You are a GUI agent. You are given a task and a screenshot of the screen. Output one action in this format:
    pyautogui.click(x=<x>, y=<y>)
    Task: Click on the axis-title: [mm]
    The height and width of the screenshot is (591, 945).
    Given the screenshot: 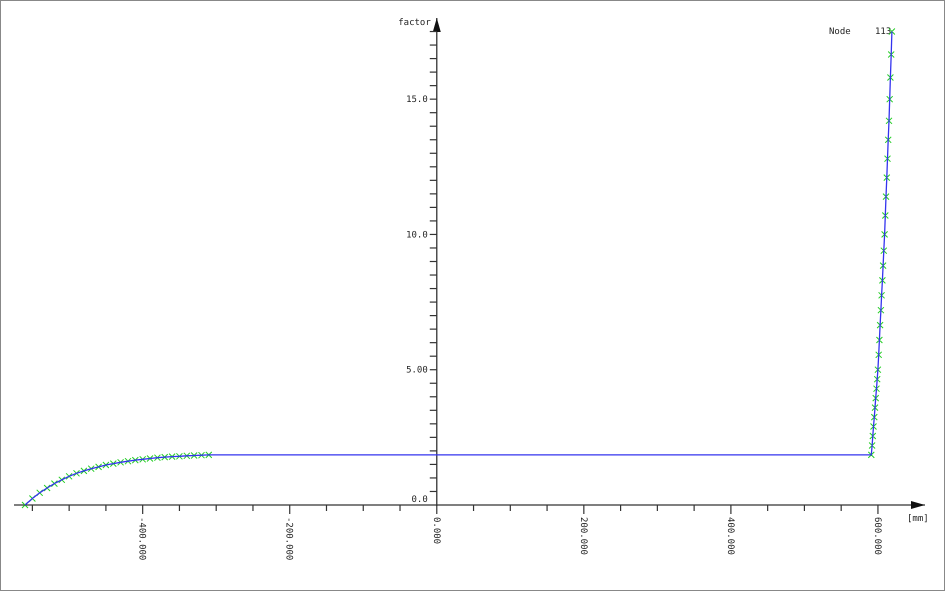 What is the action you would take?
    pyautogui.click(x=918, y=519)
    